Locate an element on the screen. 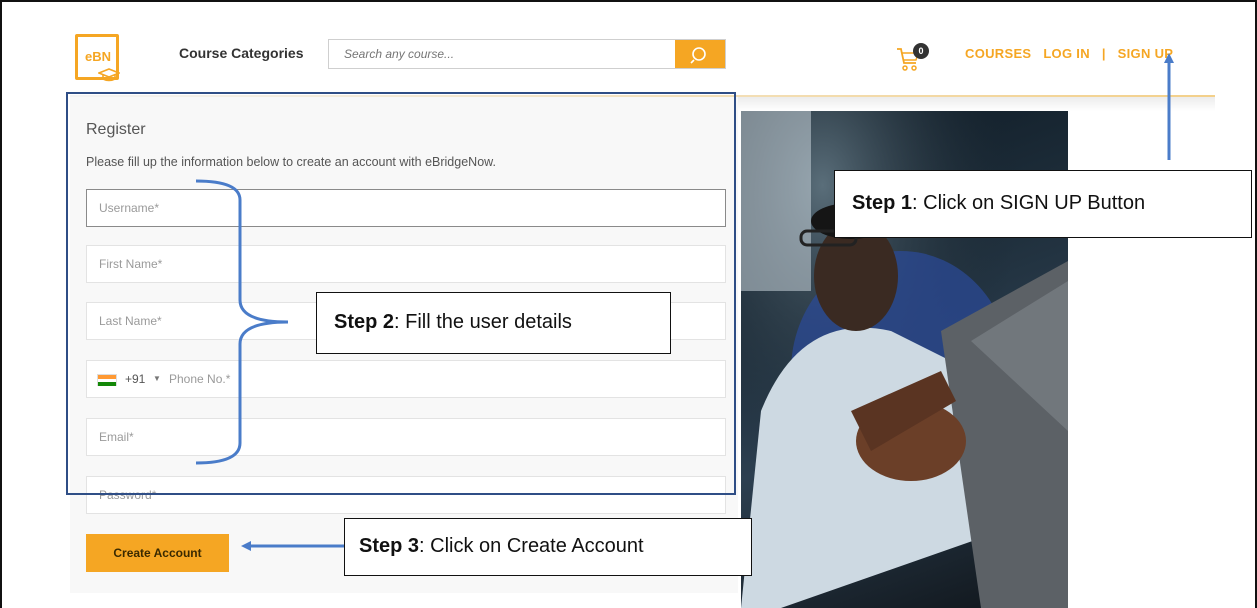 The image size is (1257, 608). logo-text: eBN is located at coordinates (98, 56).